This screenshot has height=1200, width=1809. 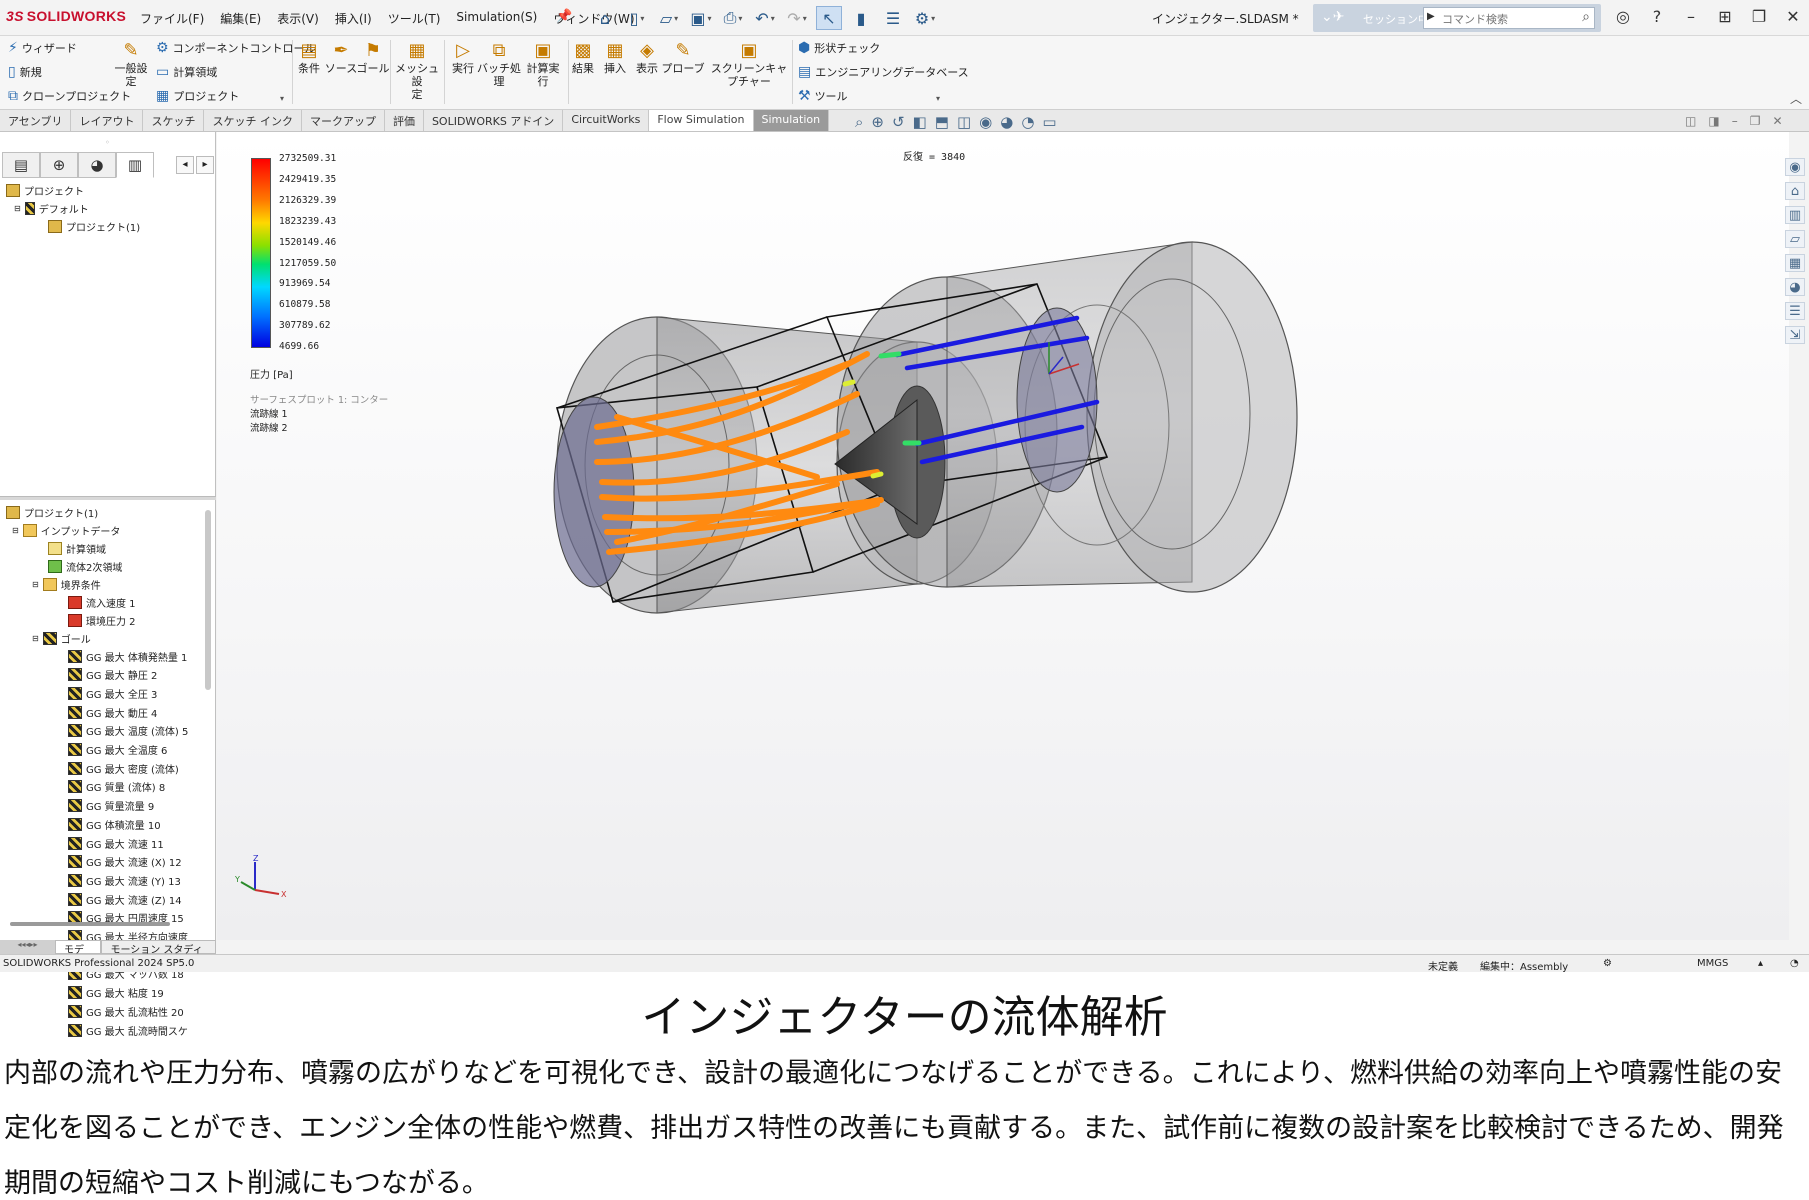 I want to click on scroll-right-icon: ▸, so click(x=205, y=165).